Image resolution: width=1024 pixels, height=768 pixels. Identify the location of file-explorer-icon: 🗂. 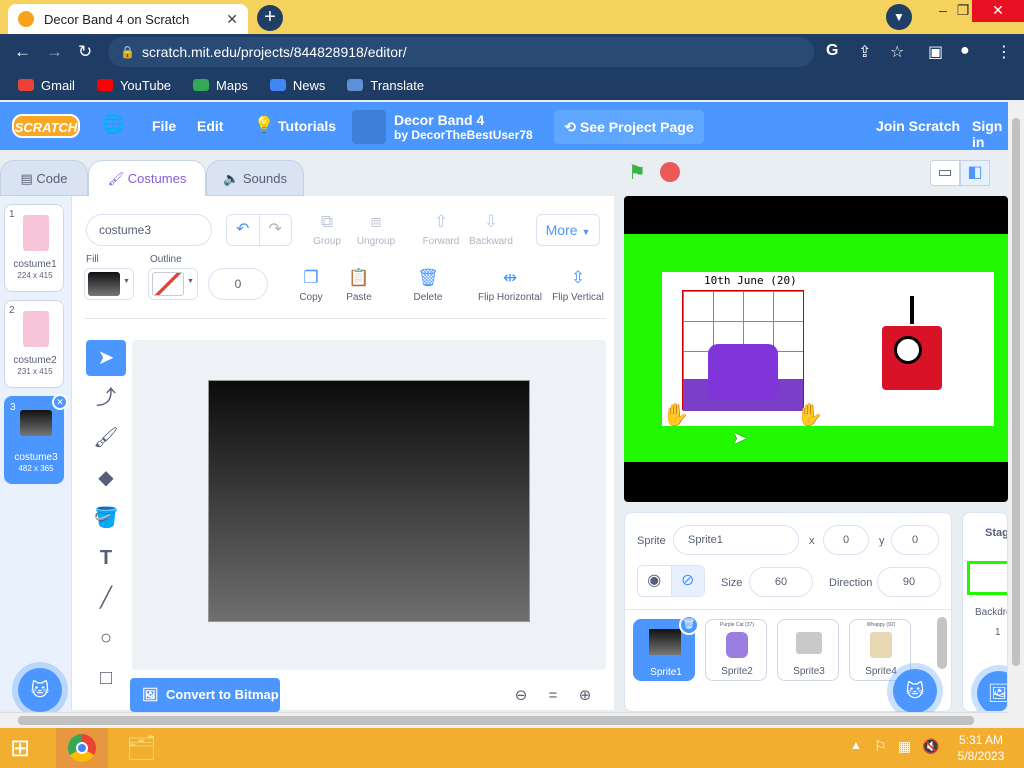
(141, 748).